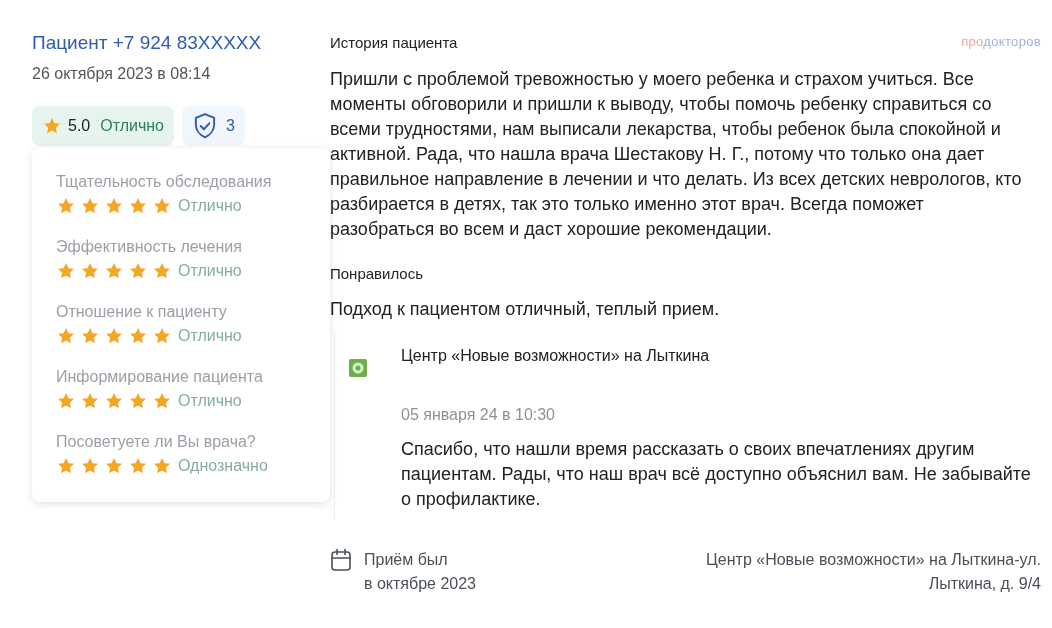 This screenshot has width=1052, height=628. I want to click on section-title: Понравилось, so click(377, 273).